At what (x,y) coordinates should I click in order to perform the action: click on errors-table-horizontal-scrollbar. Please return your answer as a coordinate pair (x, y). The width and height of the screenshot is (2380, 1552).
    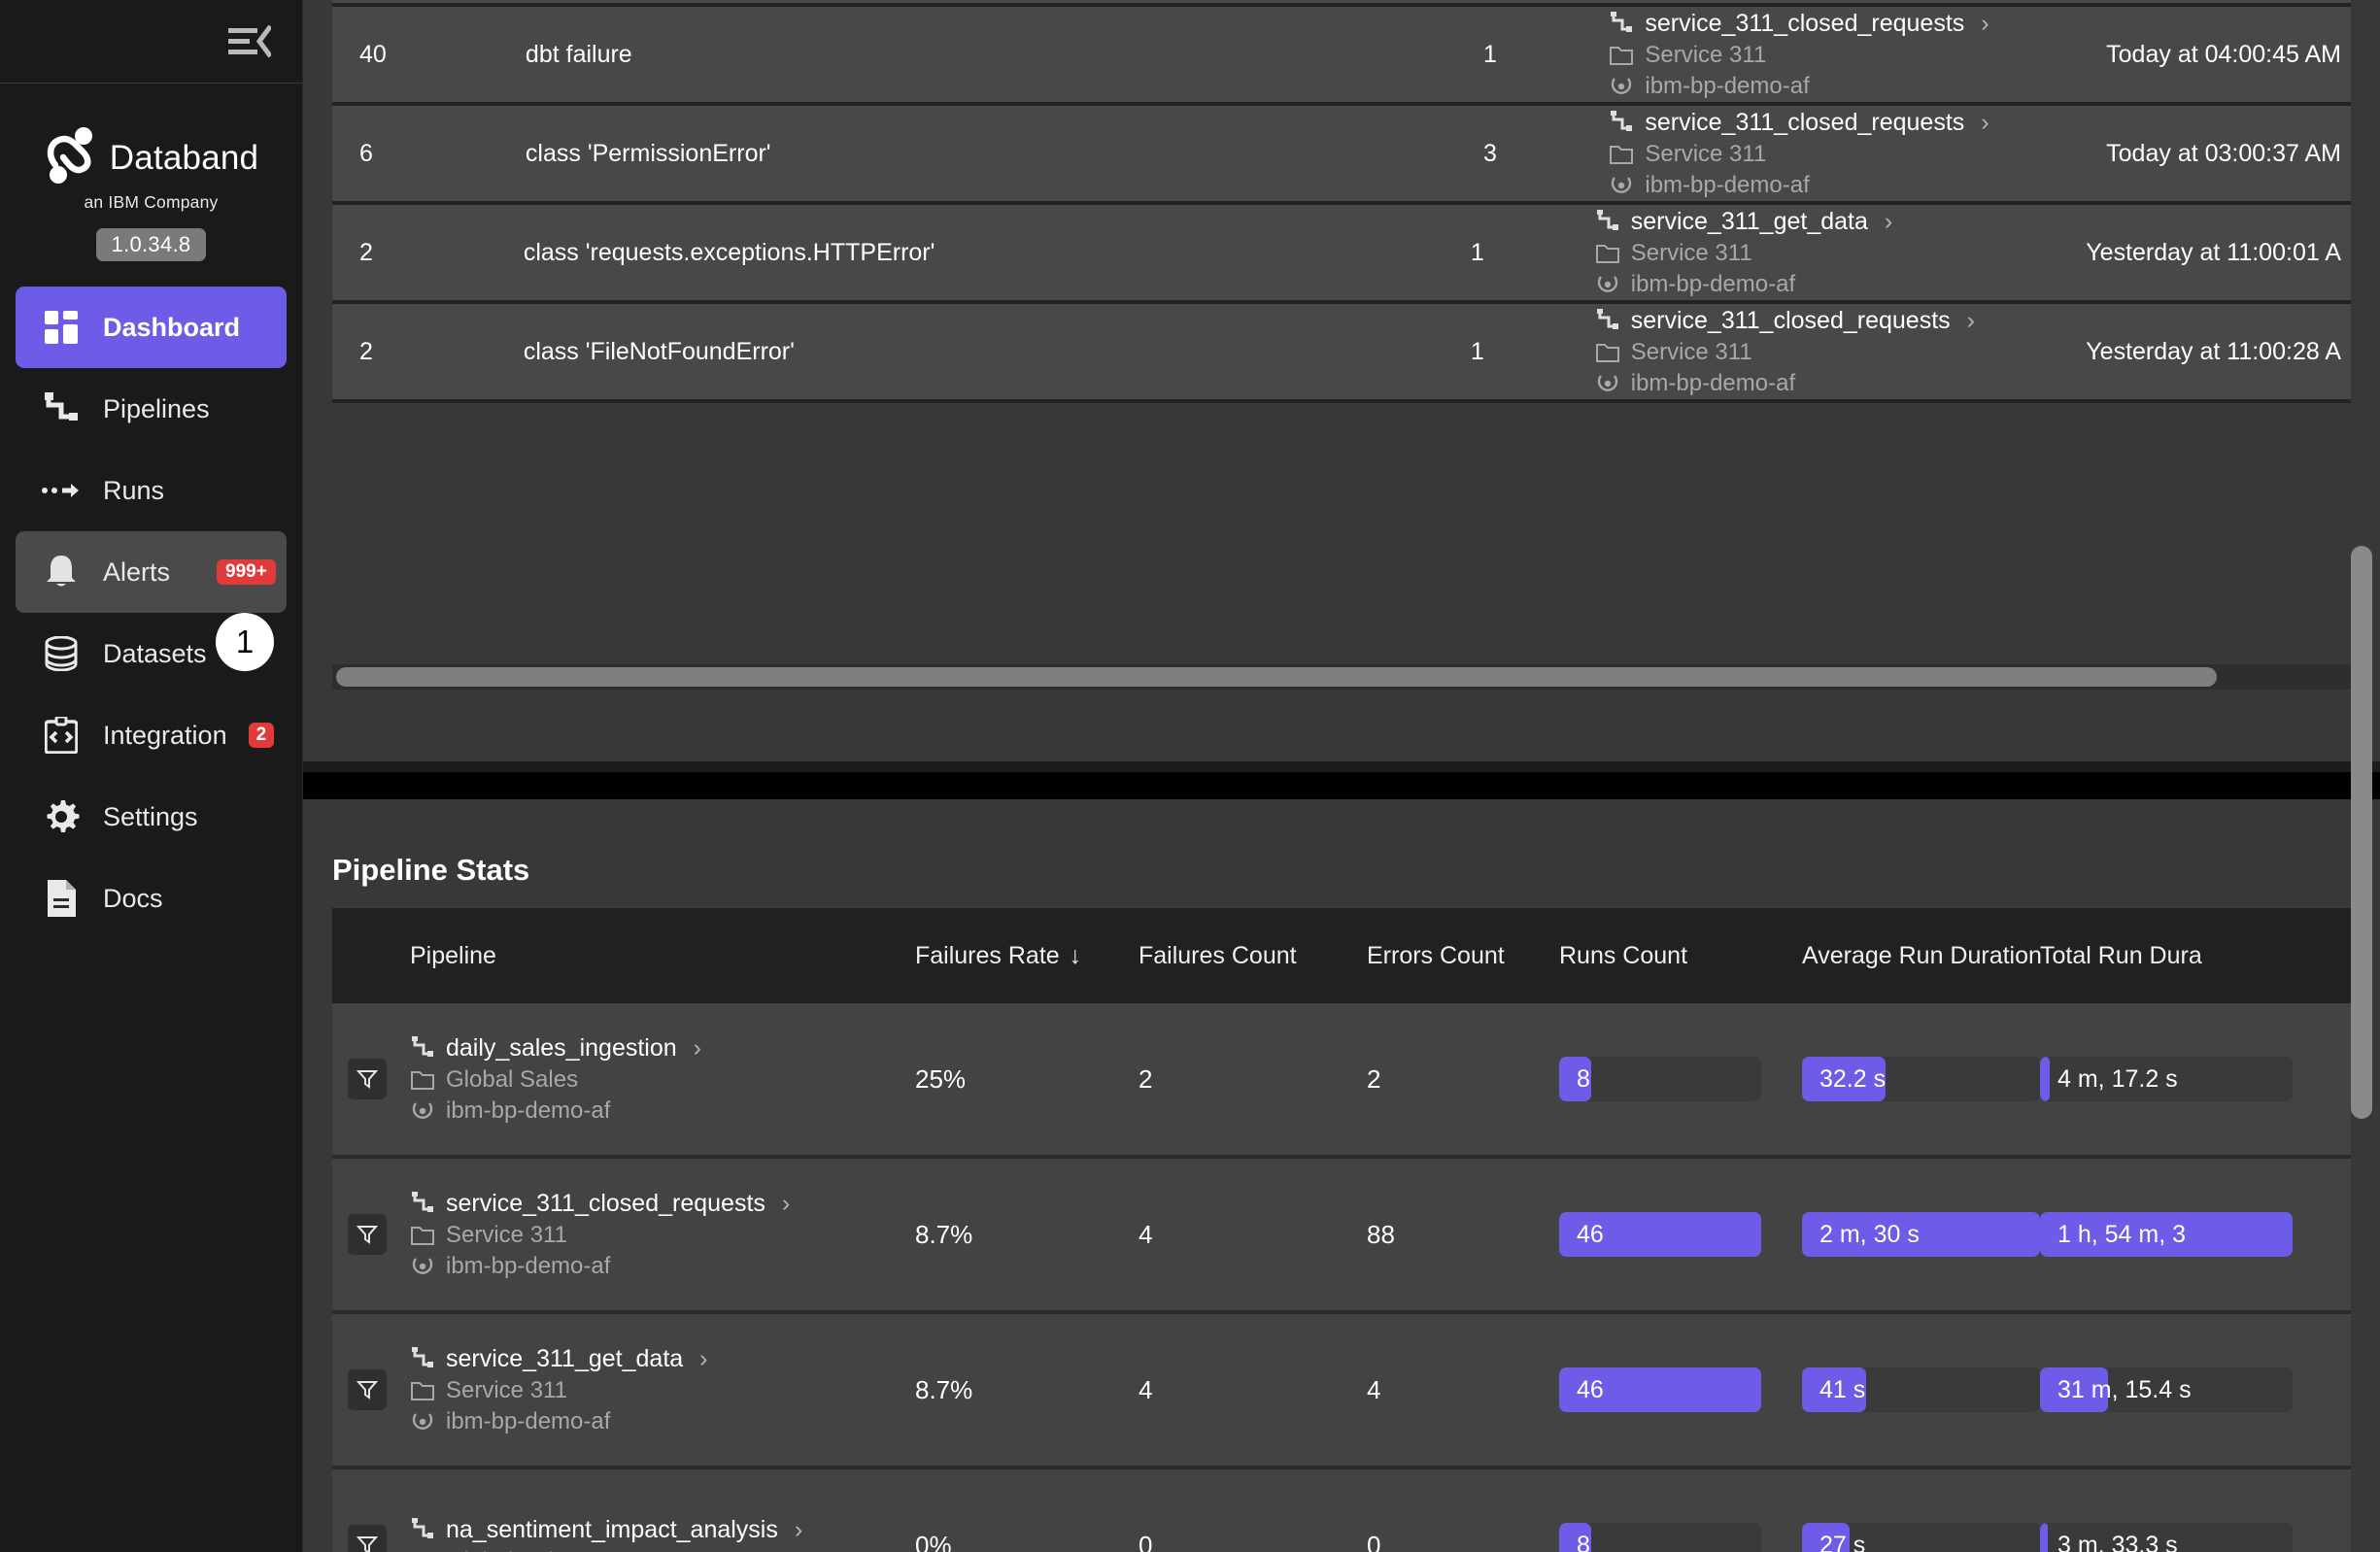
    Looking at the image, I should click on (1341, 677).